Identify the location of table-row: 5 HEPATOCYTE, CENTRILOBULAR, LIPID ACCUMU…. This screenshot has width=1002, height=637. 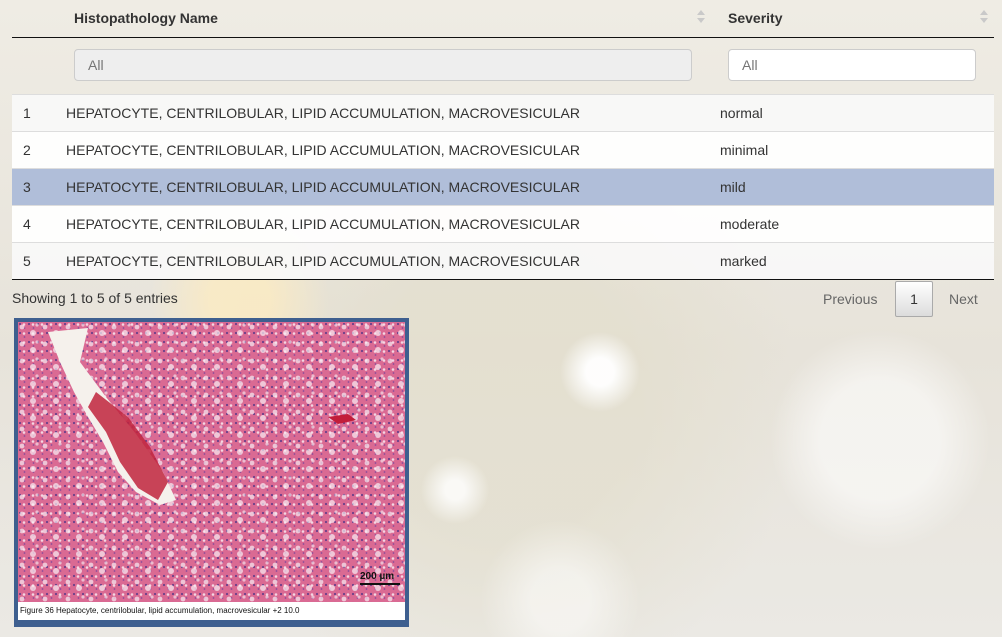
(503, 261).